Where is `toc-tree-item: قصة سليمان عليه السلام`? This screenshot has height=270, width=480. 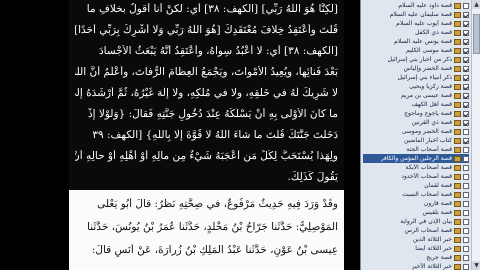 toc-tree-item: قصة سليمان عليه السلام is located at coordinates (416, 14).